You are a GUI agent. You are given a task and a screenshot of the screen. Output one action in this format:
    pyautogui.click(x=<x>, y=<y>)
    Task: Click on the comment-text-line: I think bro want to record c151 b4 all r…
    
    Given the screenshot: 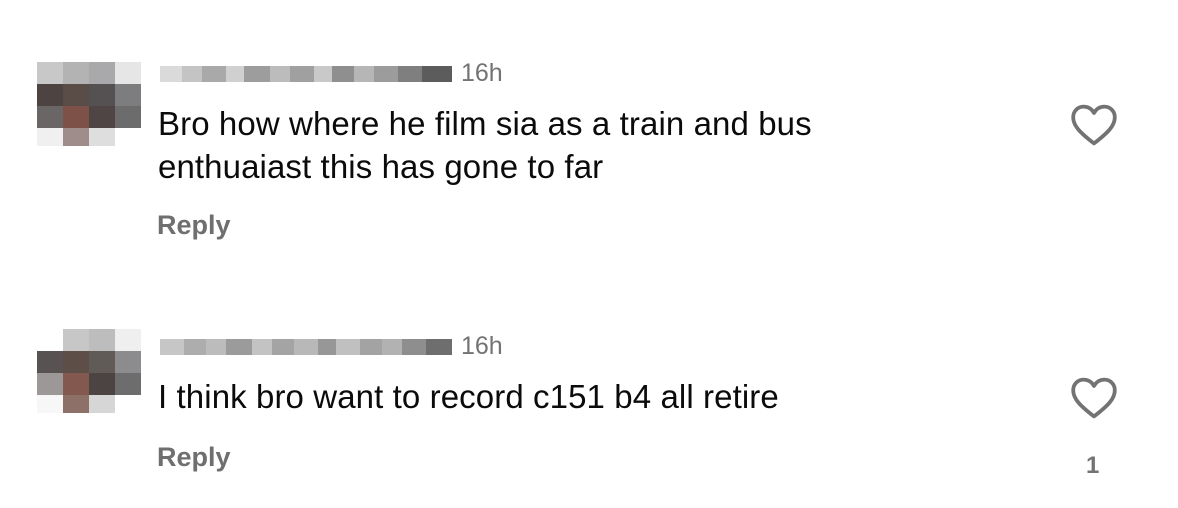 What is the action you would take?
    pyautogui.click(x=468, y=396)
    